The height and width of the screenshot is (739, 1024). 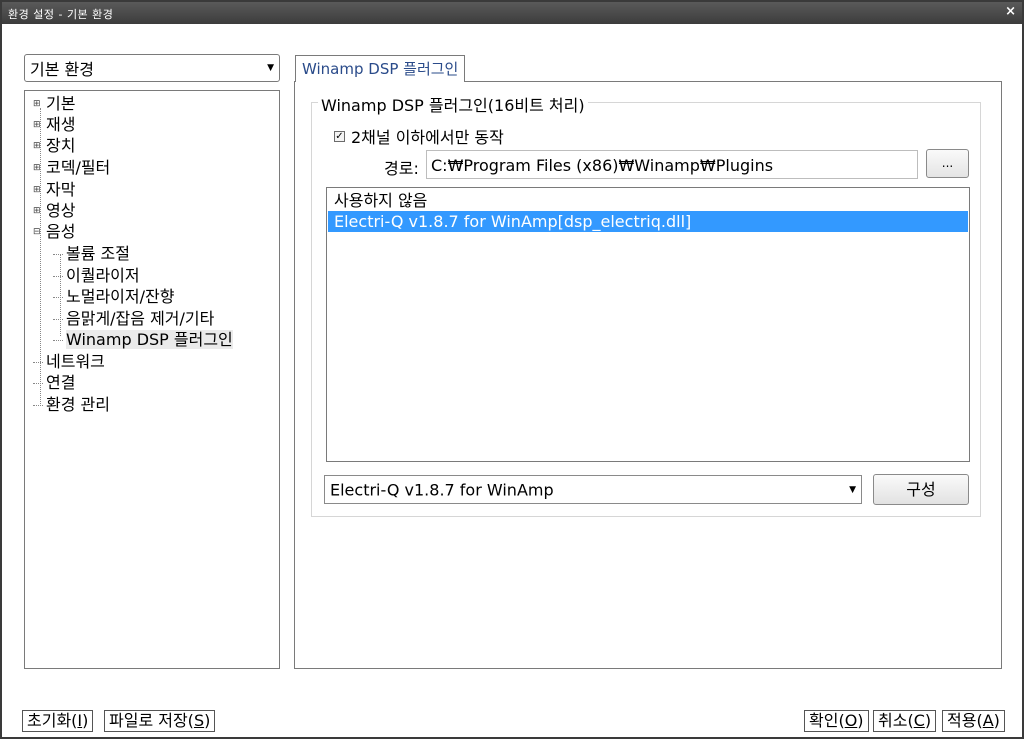 I want to click on tree-item-label: 네트워크, so click(x=75, y=361).